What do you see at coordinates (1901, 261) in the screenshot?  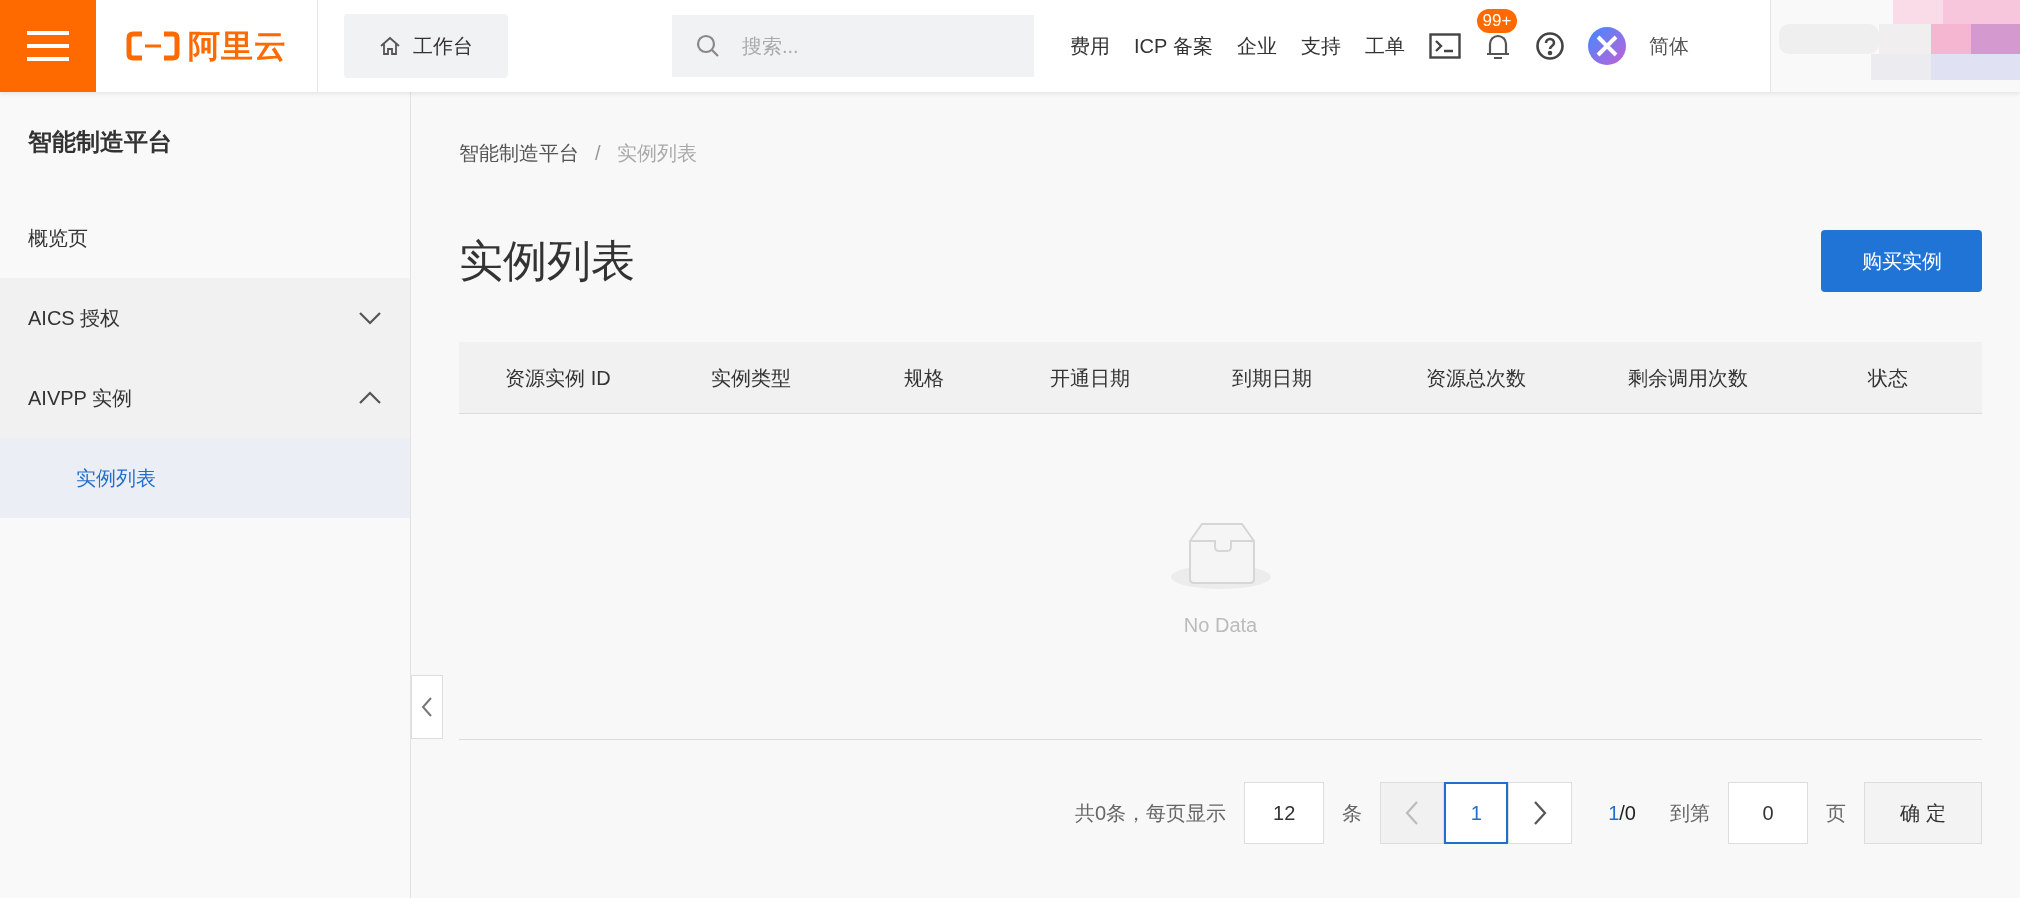 I see `buy-button: 购买实例` at bounding box center [1901, 261].